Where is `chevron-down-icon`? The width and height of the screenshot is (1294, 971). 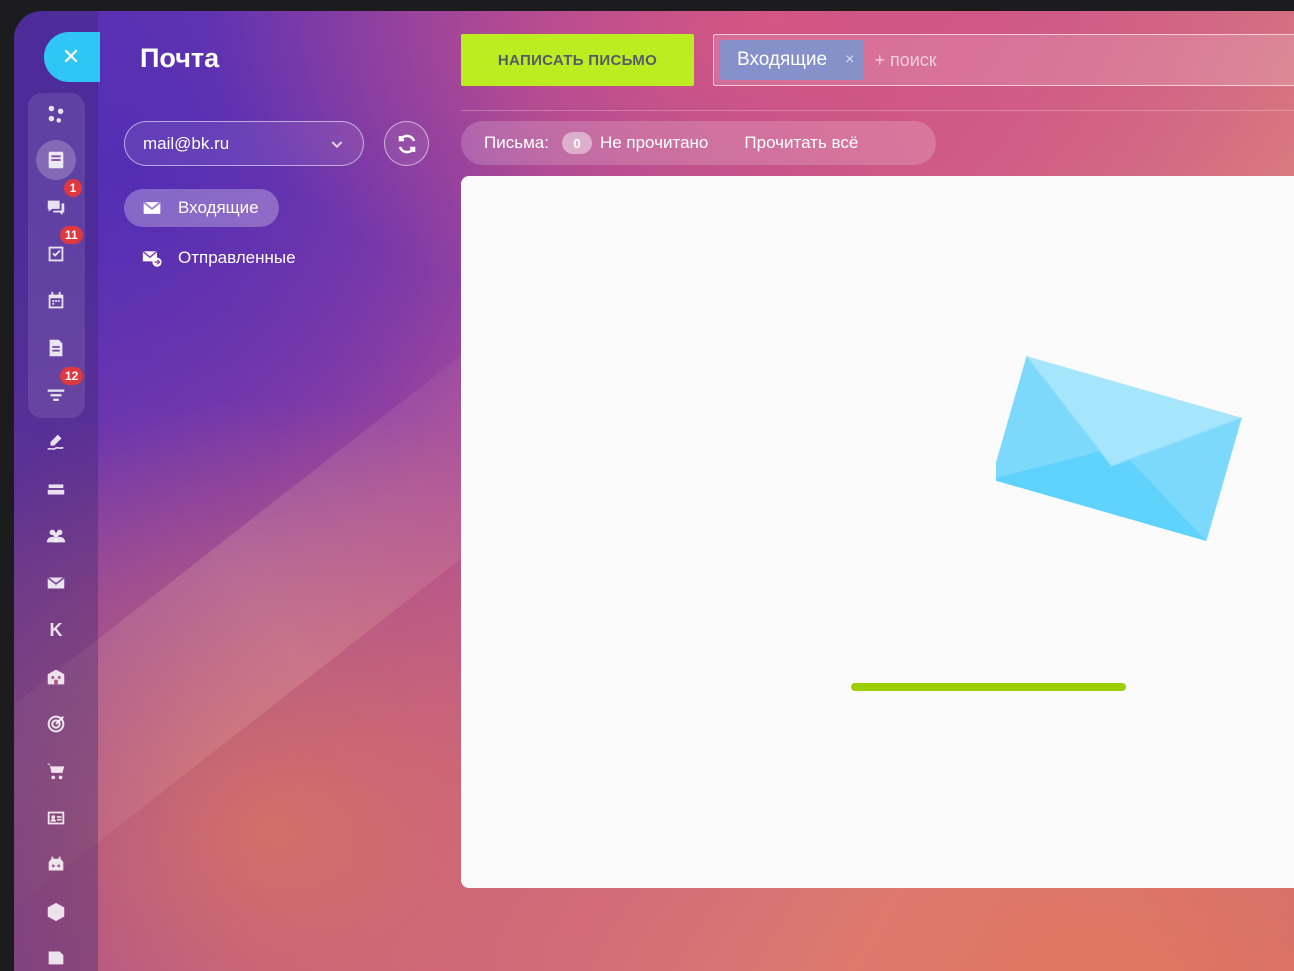
chevron-down-icon is located at coordinates (337, 144).